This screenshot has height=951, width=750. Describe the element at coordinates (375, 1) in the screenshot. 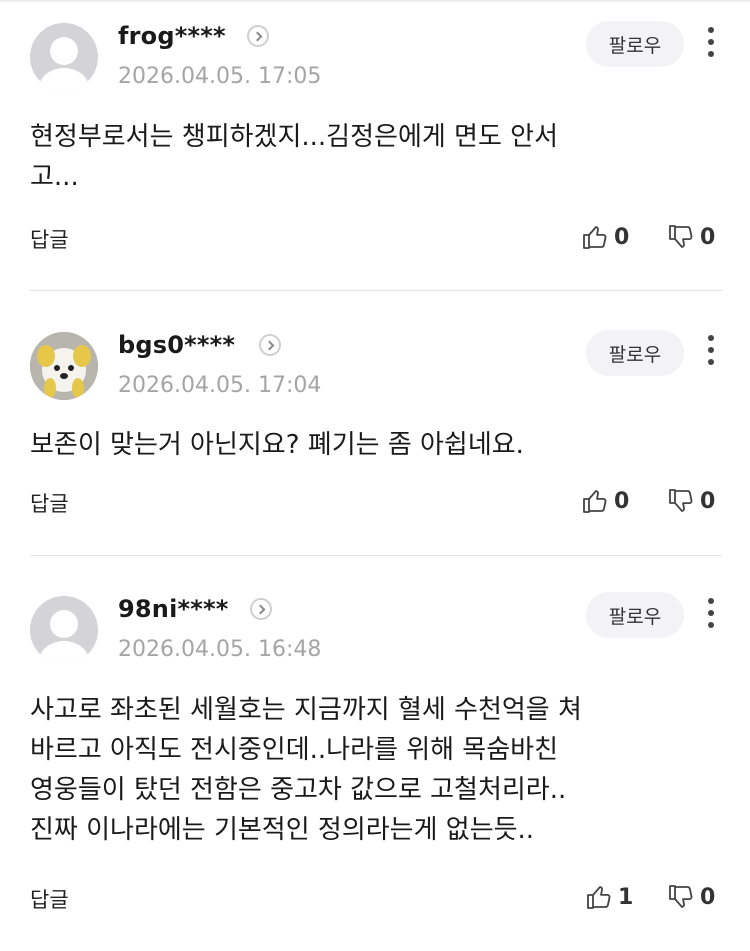

I see `top-edge-shadow` at that location.